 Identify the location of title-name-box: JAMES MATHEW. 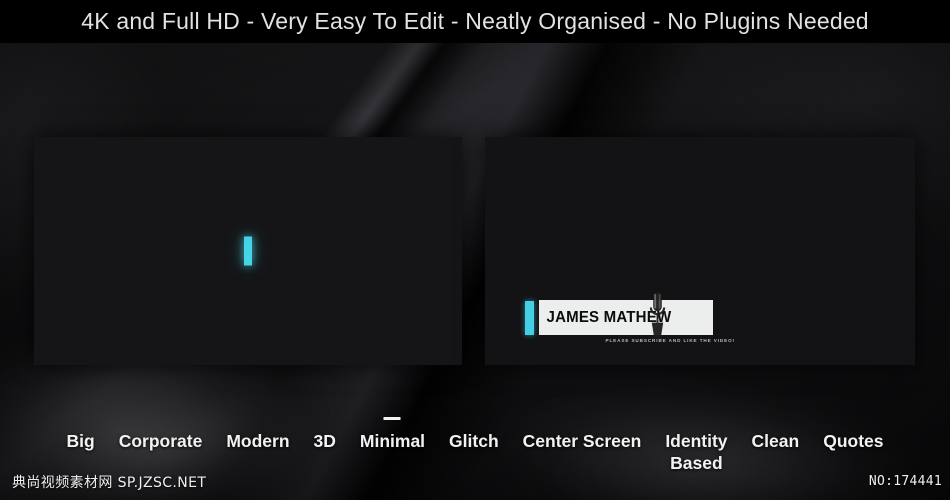
(626, 317).